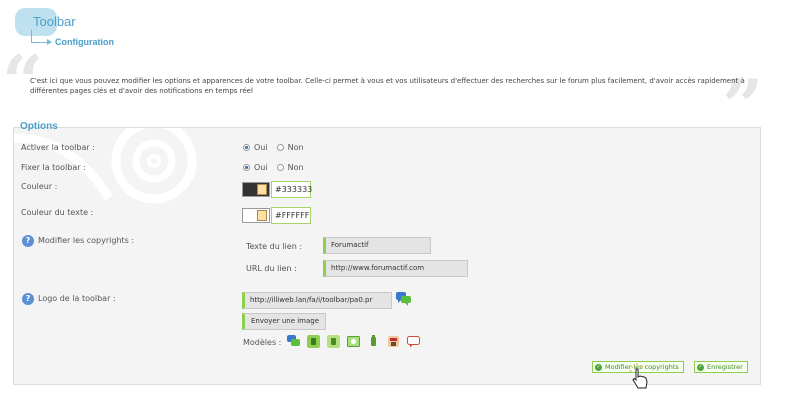 This screenshot has height=412, width=800. What do you see at coordinates (28, 241) in the screenshot?
I see `copyrights-help-icon: ?` at bounding box center [28, 241].